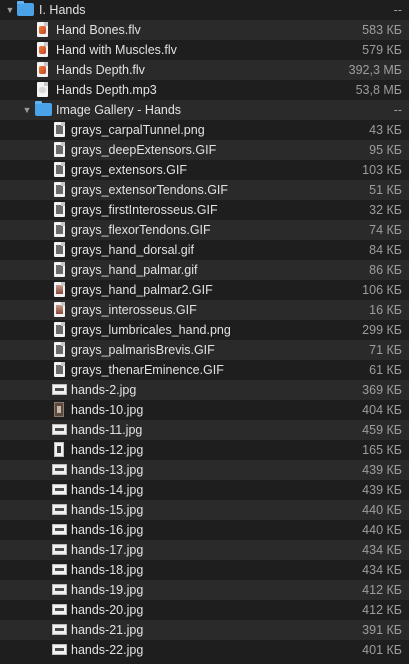 This screenshot has width=409, height=664. Describe the element at coordinates (204, 30) in the screenshot. I see `file-row: Hand Bones.flv 583 КБ` at that location.